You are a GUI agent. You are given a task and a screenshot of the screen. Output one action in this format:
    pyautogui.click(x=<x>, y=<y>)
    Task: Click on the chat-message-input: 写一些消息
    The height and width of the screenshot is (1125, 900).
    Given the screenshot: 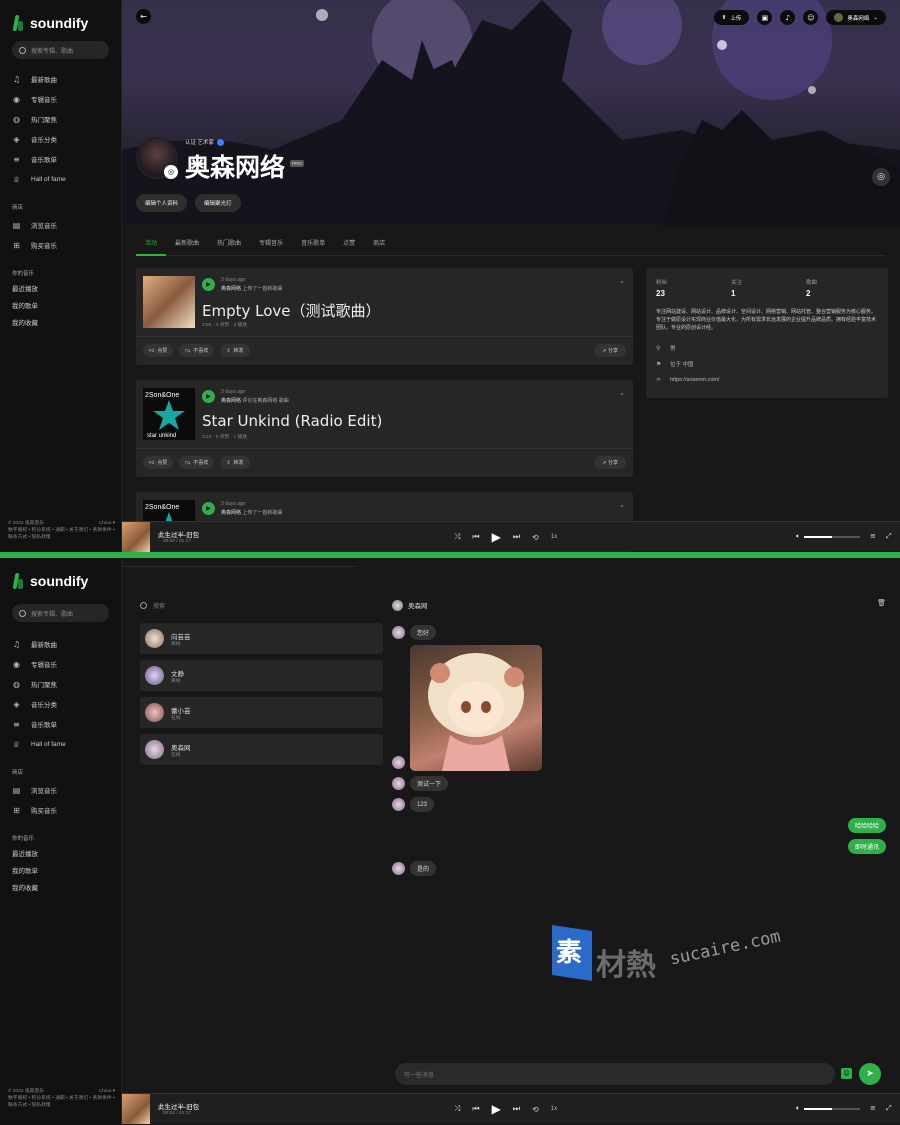 What is the action you would take?
    pyautogui.click(x=615, y=1074)
    